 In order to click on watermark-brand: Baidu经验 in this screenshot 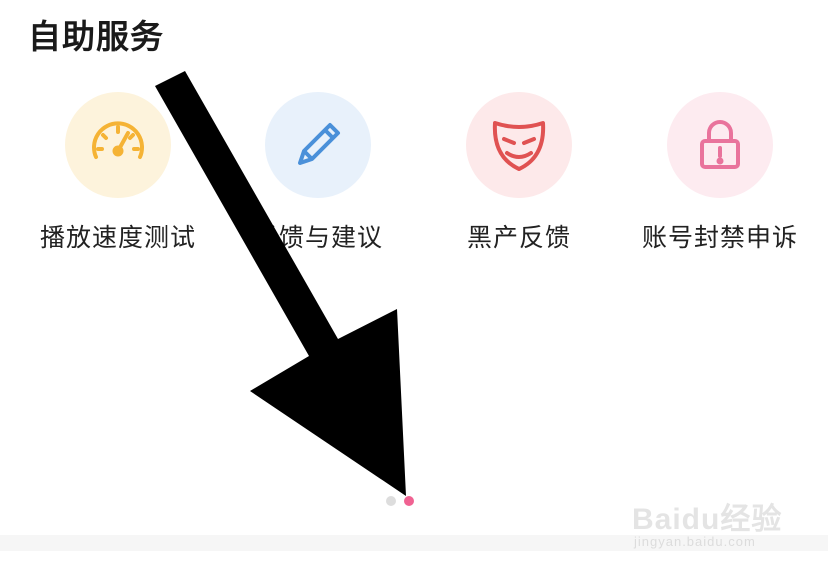, I will do `click(707, 519)`.